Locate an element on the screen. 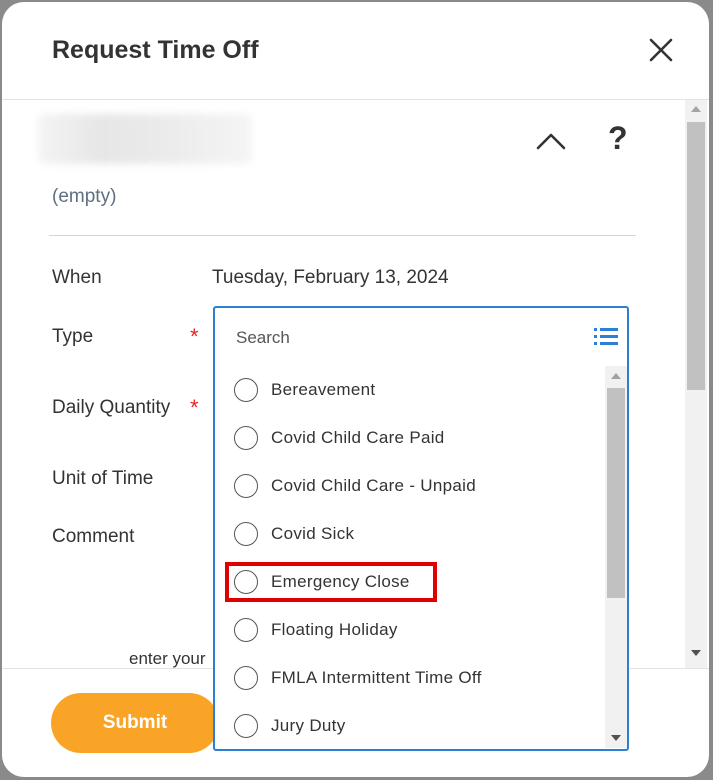 The width and height of the screenshot is (713, 780). option-covid-child-care-paid: Covid Child Care Paid is located at coordinates (410, 438).